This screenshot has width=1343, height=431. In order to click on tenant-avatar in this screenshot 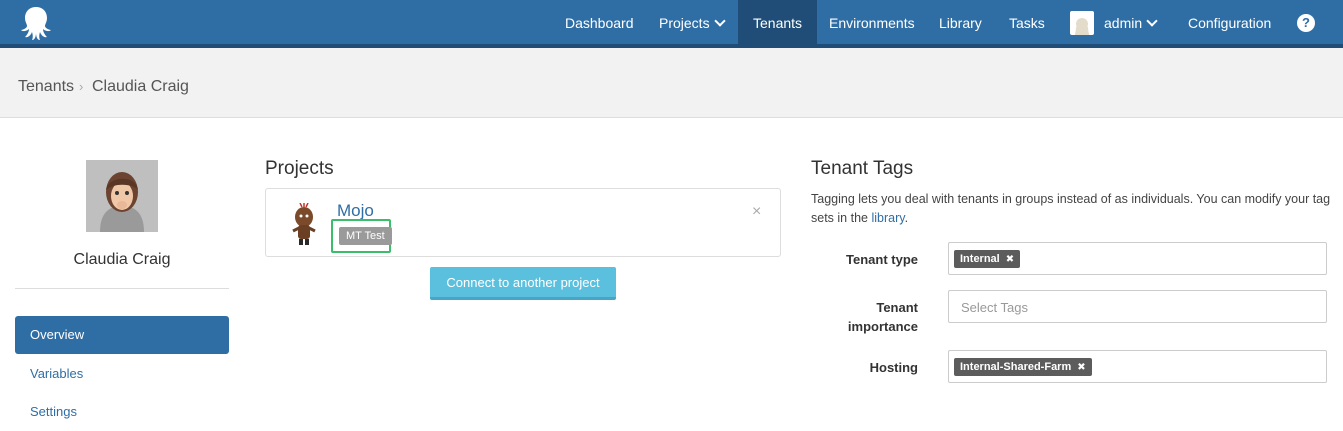, I will do `click(122, 196)`.